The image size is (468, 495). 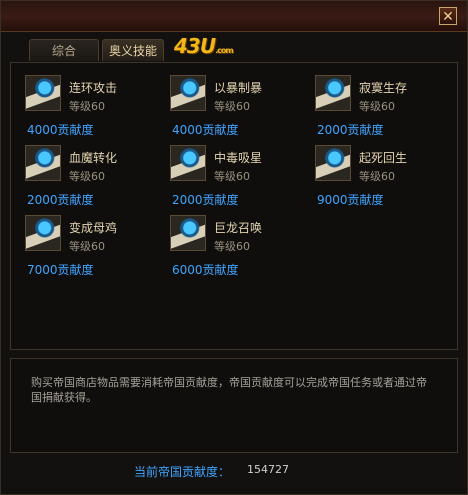 What do you see at coordinates (238, 228) in the screenshot?
I see `skill-name: 巨龙召唤` at bounding box center [238, 228].